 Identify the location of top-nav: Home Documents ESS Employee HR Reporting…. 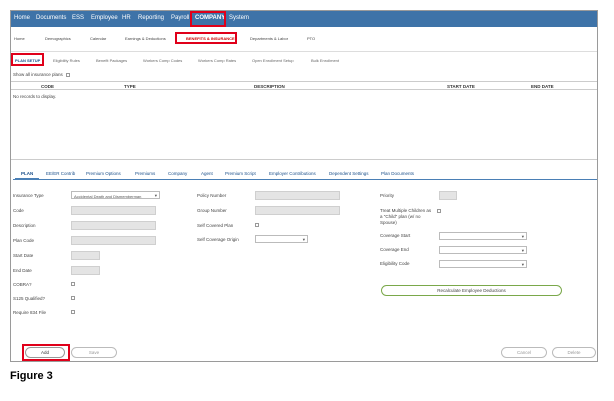
(304, 19).